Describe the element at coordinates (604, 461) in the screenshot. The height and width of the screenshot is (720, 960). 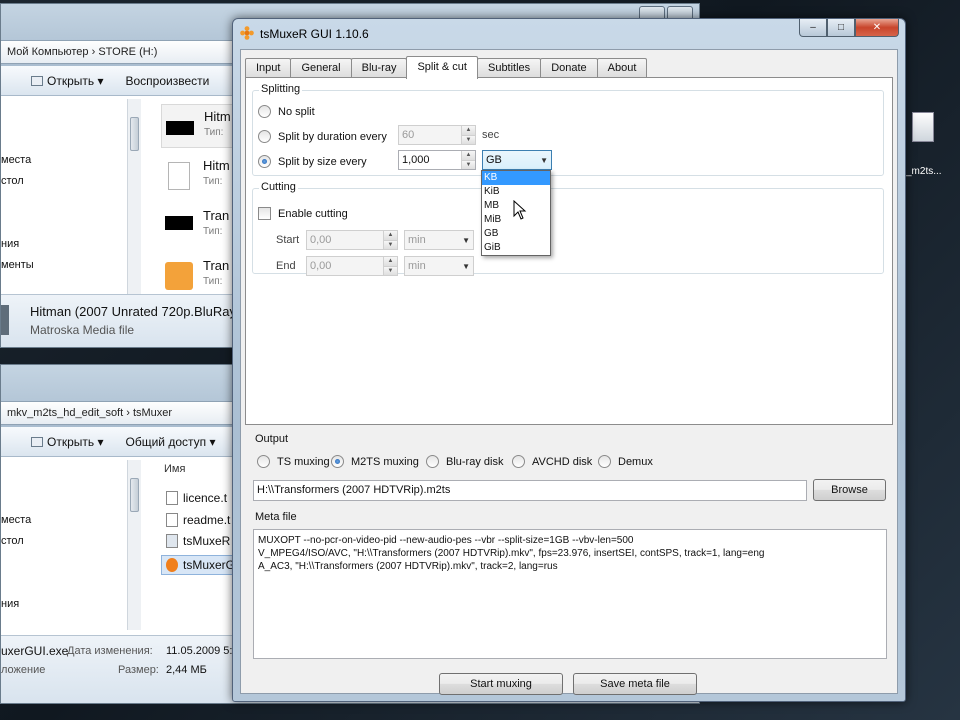
I see `demux-radio` at that location.